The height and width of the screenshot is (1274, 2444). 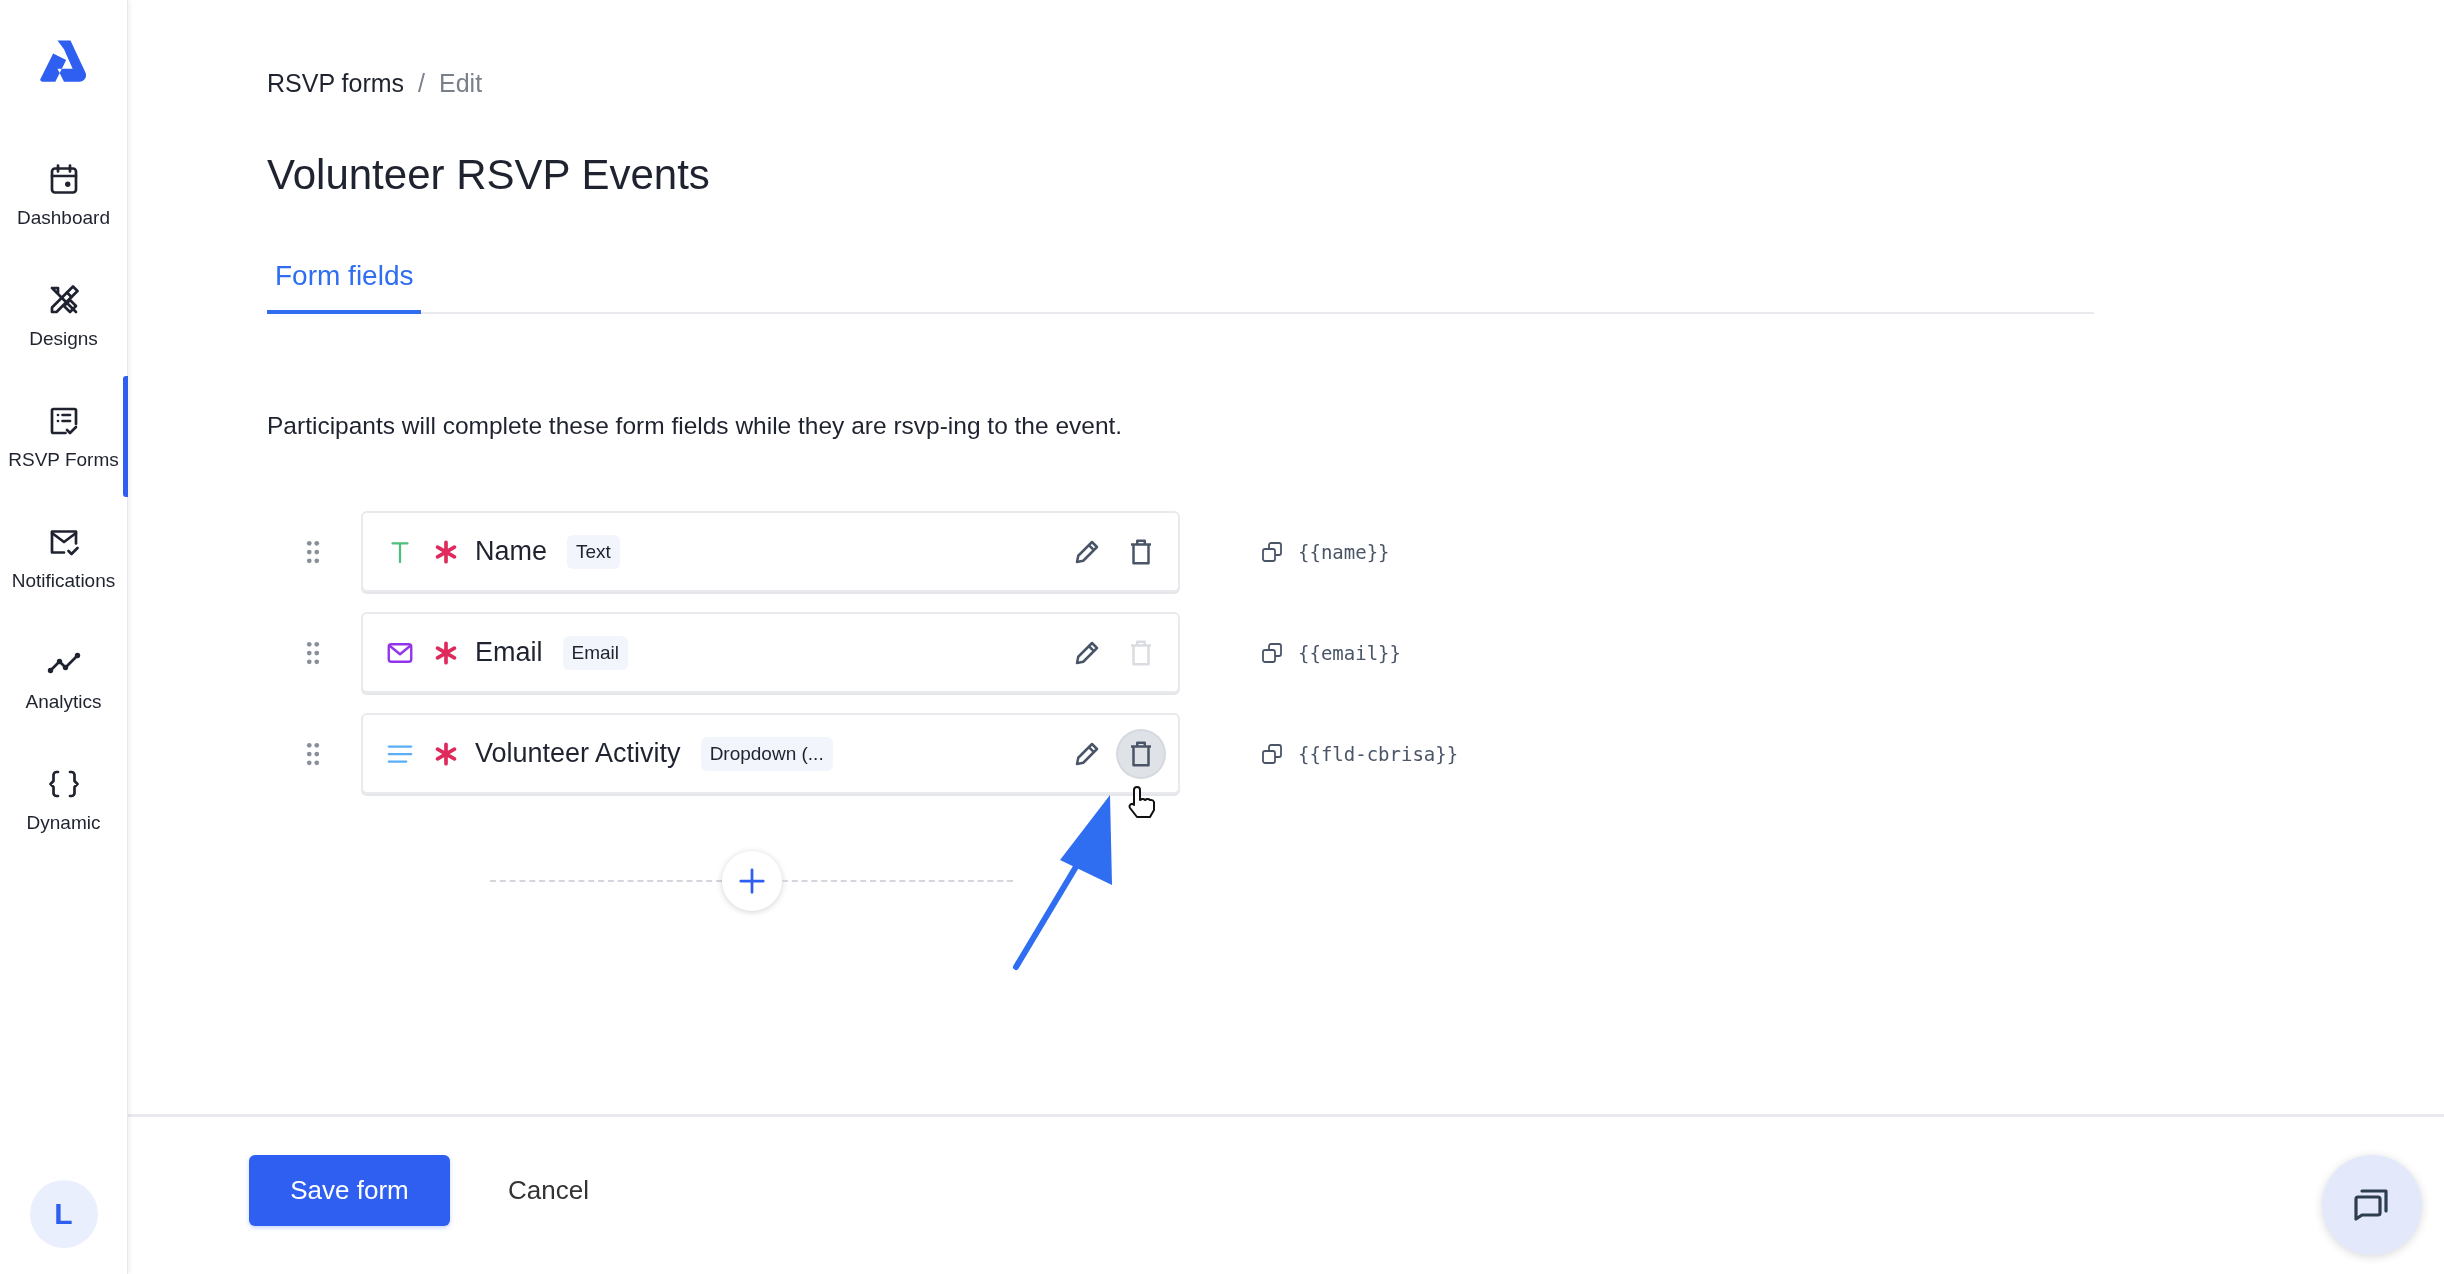 What do you see at coordinates (593, 551) in the screenshot?
I see `field-type-tag: Text` at bounding box center [593, 551].